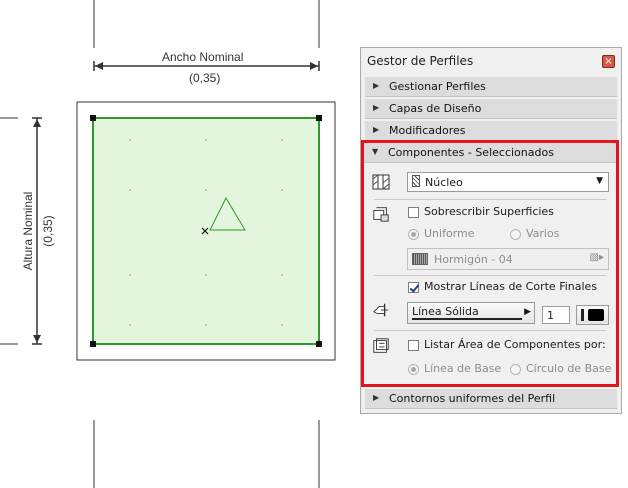  I want to click on close-icon: ×, so click(608, 61).